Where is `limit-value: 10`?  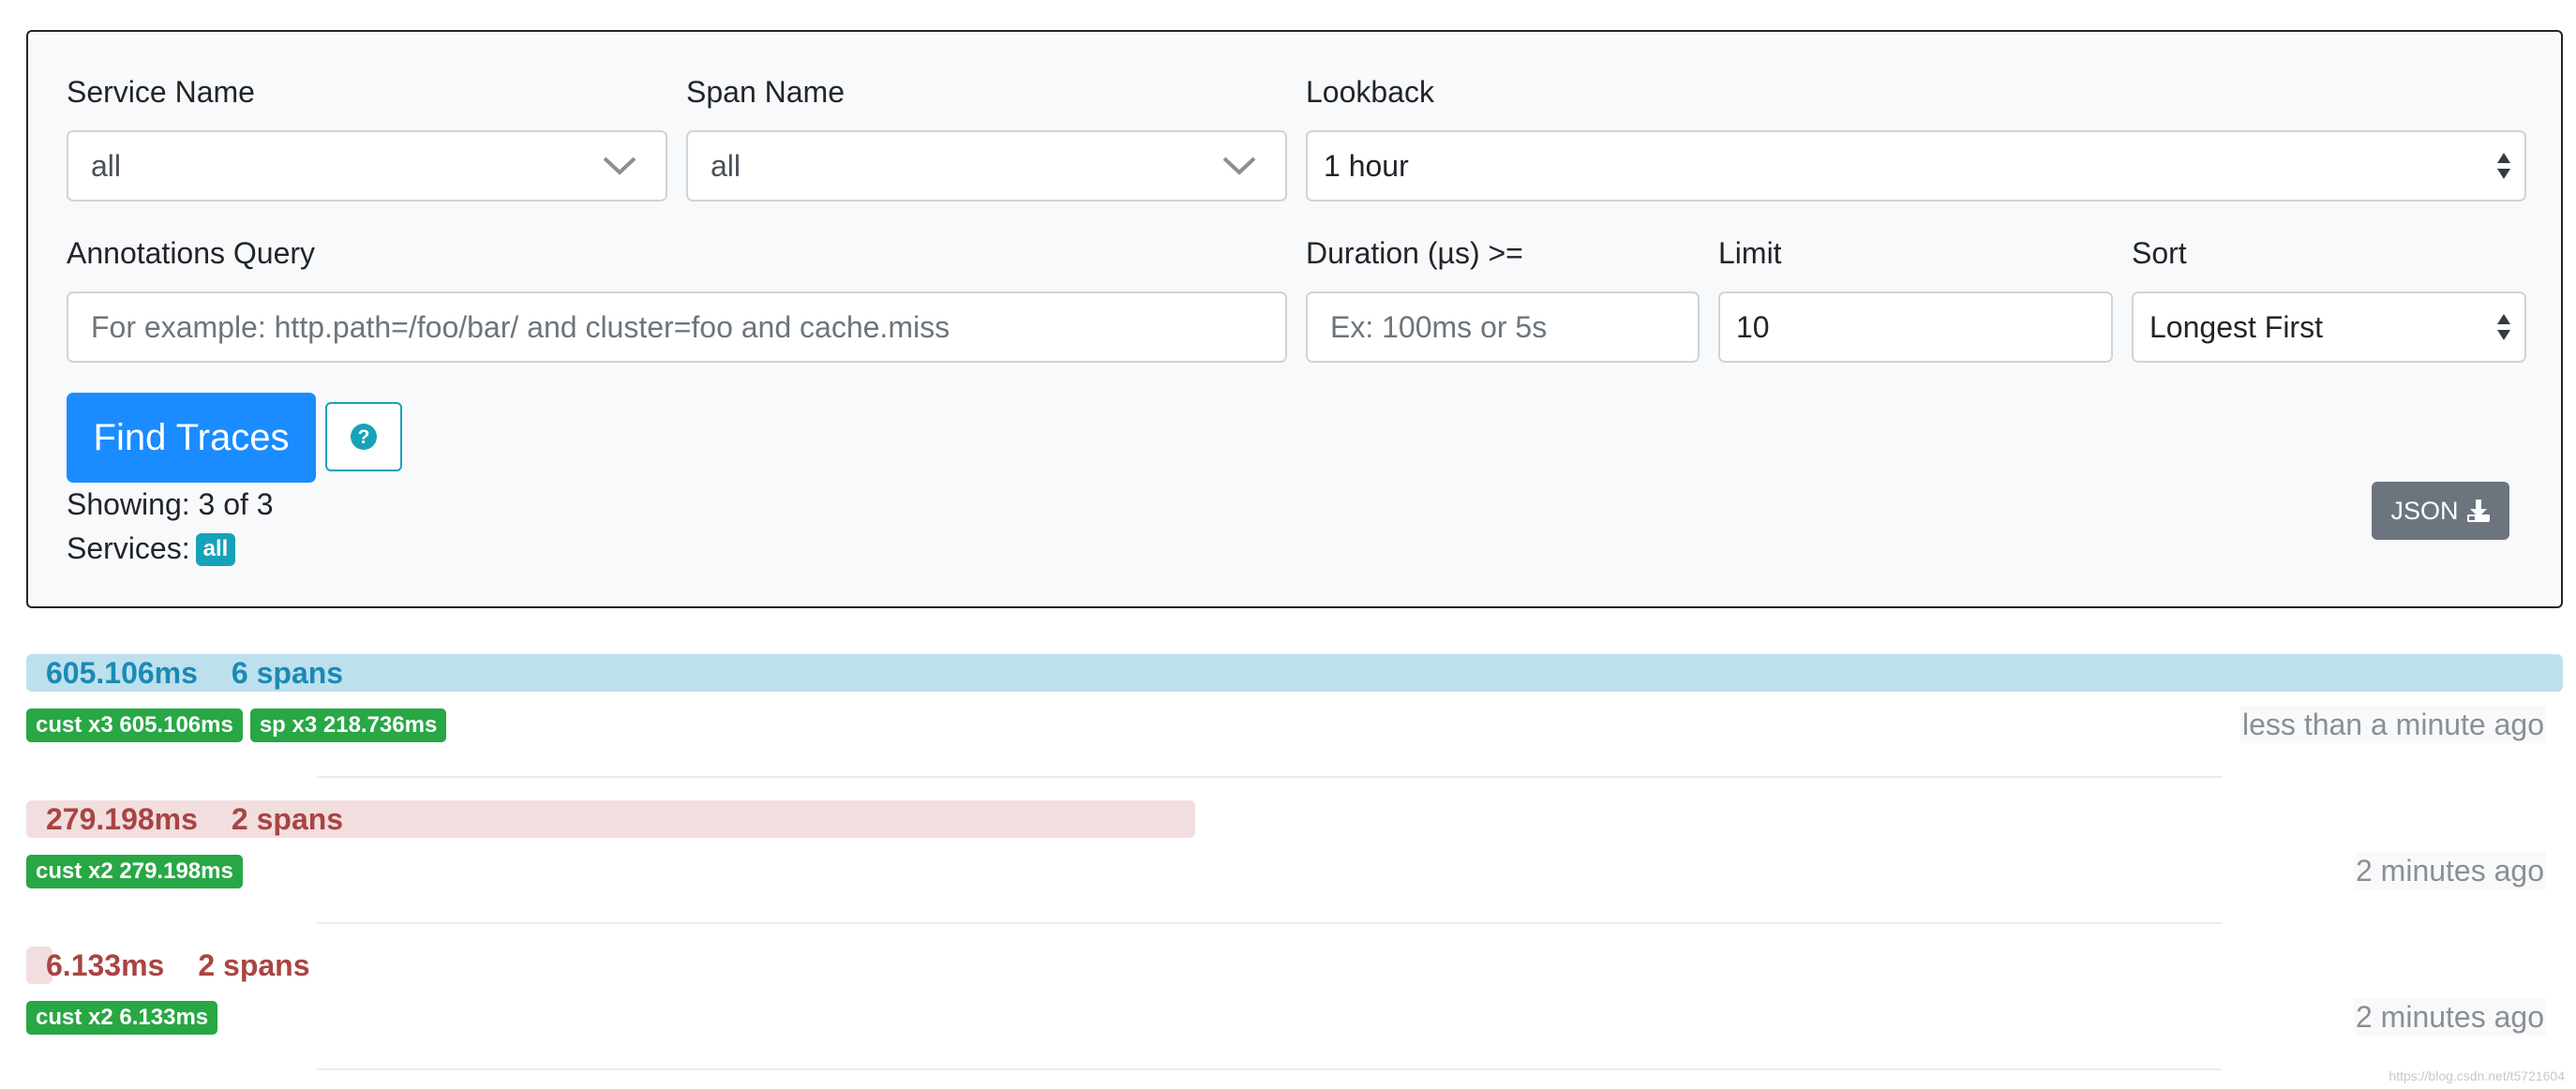 limit-value: 10 is located at coordinates (1753, 326).